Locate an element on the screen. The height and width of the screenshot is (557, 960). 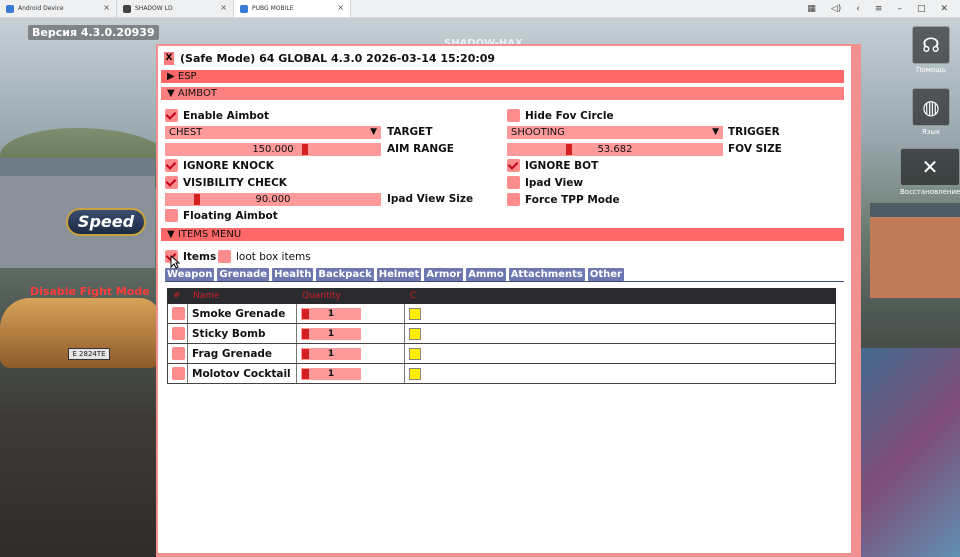
fov-size-slider: 53.682 is located at coordinates (615, 149).